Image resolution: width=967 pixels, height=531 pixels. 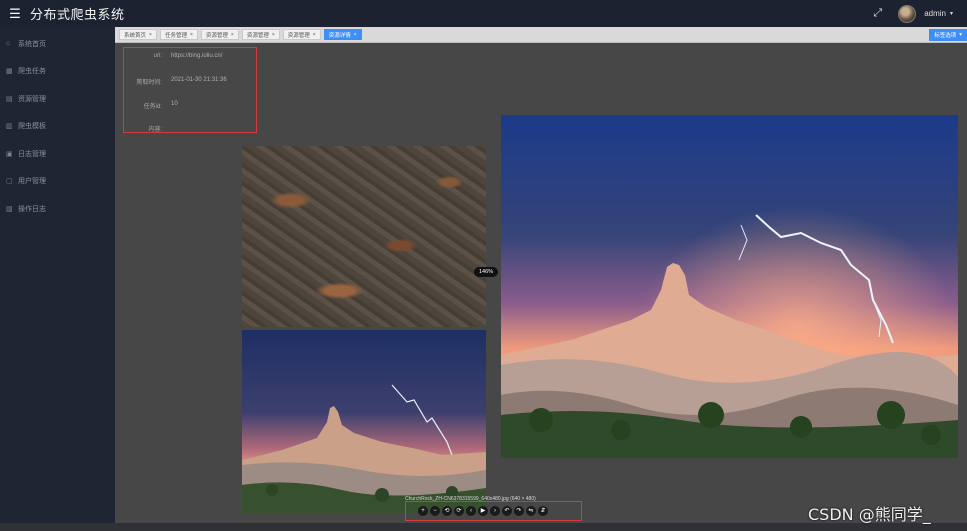 What do you see at coordinates (447, 511) in the screenshot?
I see `one-to-one-icon: ⟲` at bounding box center [447, 511].